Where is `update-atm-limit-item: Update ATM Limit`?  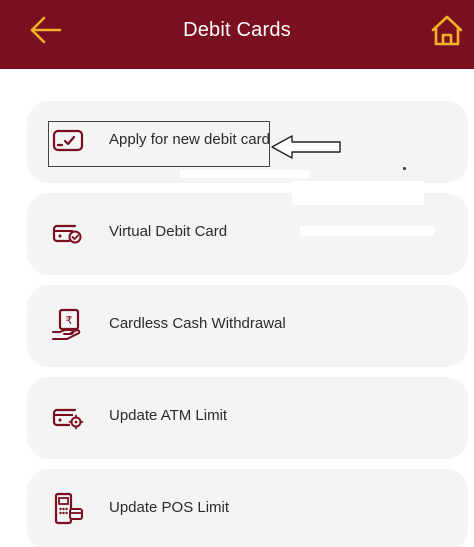 update-atm-limit-item: Update ATM Limit is located at coordinates (247, 418).